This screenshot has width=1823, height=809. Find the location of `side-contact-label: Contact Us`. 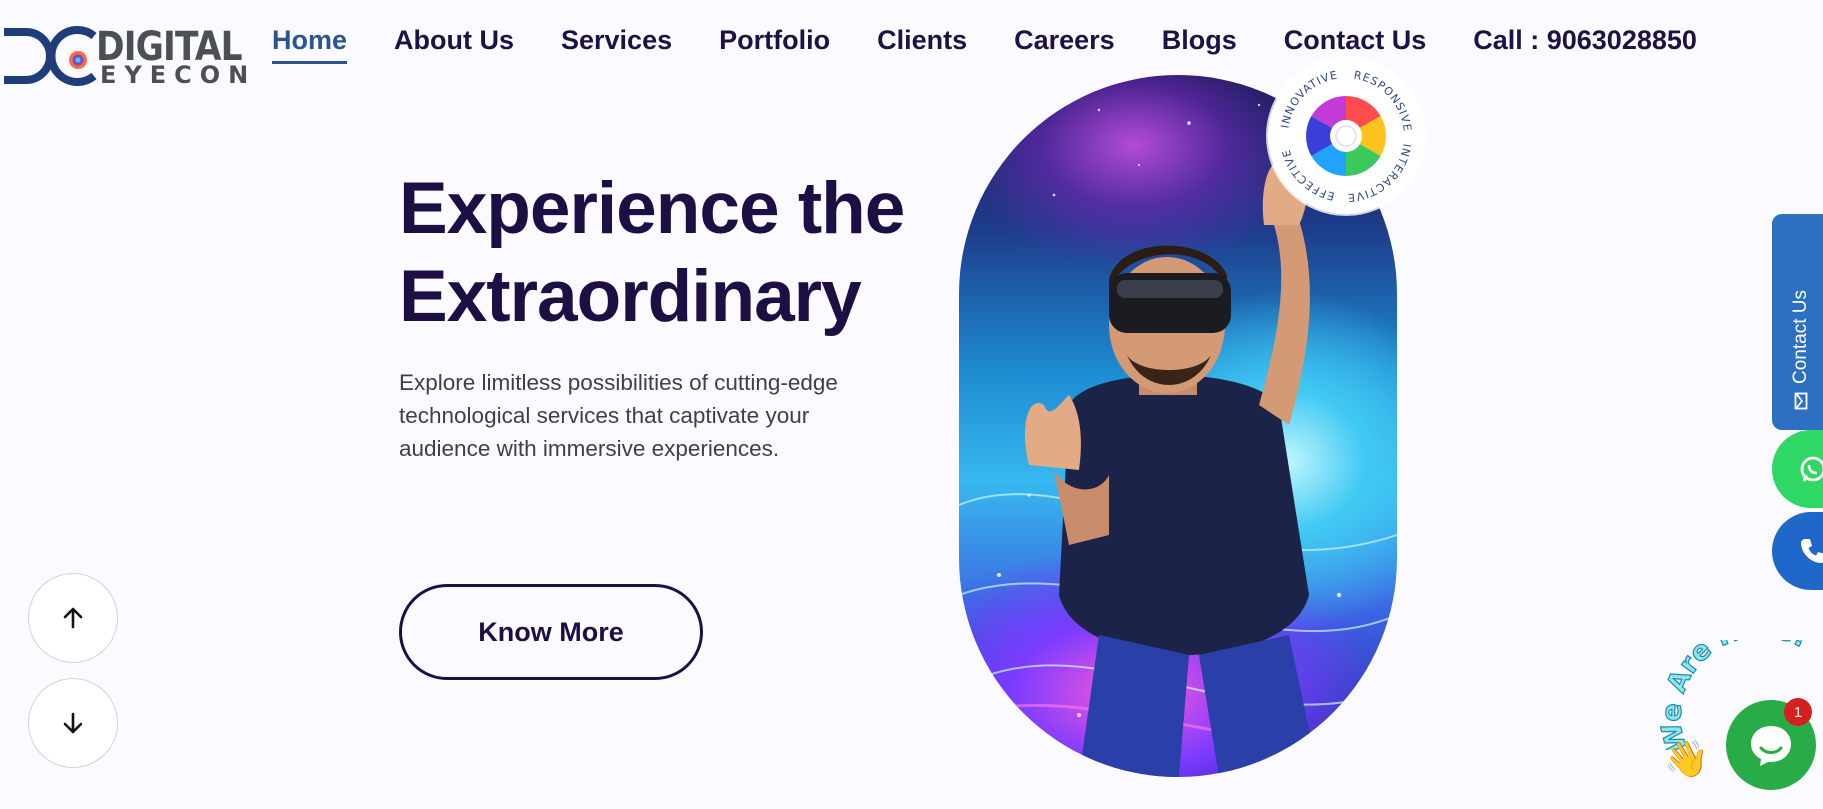

side-contact-label: Contact Us is located at coordinates (1801, 335).